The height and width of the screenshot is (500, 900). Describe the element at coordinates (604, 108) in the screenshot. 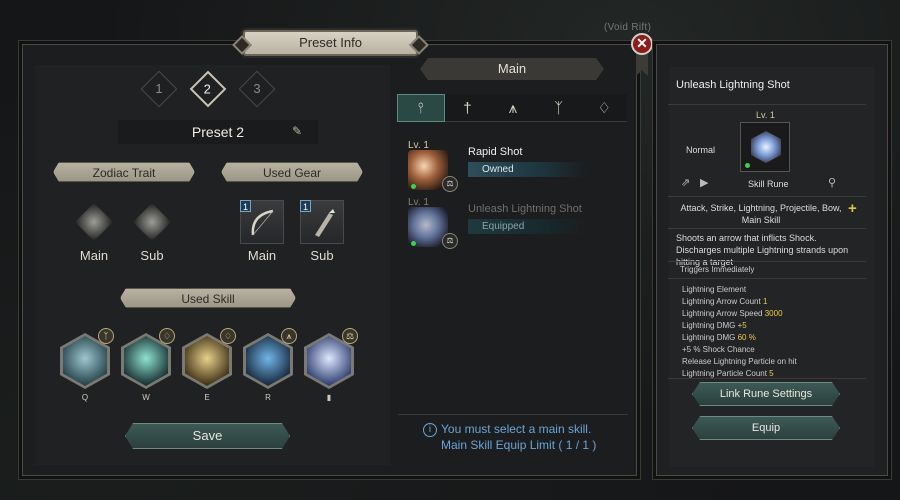

I see `tab-skill-type-5: ♢` at that location.